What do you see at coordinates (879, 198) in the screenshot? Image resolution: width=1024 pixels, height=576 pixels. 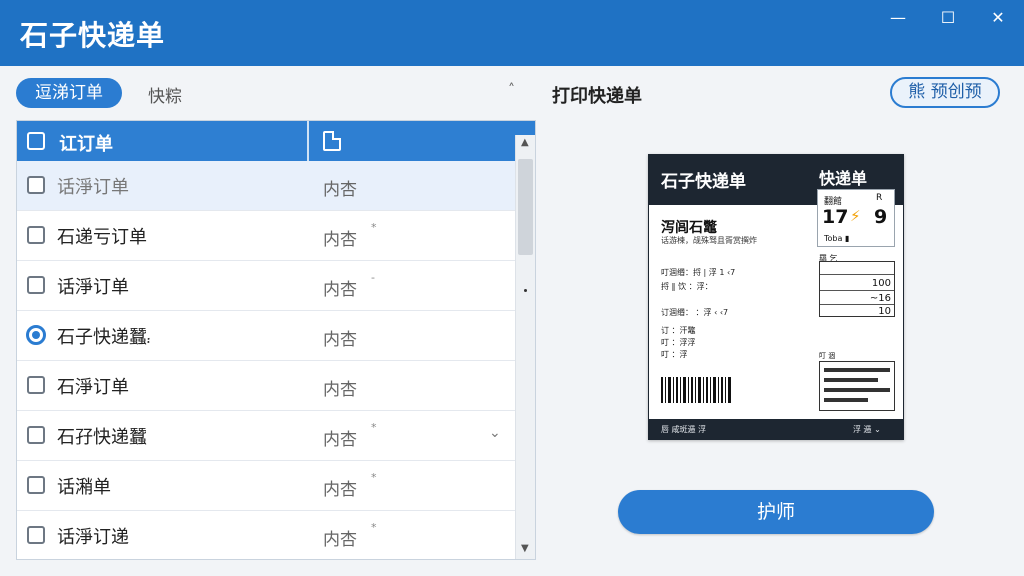 I see `card-r: R` at bounding box center [879, 198].